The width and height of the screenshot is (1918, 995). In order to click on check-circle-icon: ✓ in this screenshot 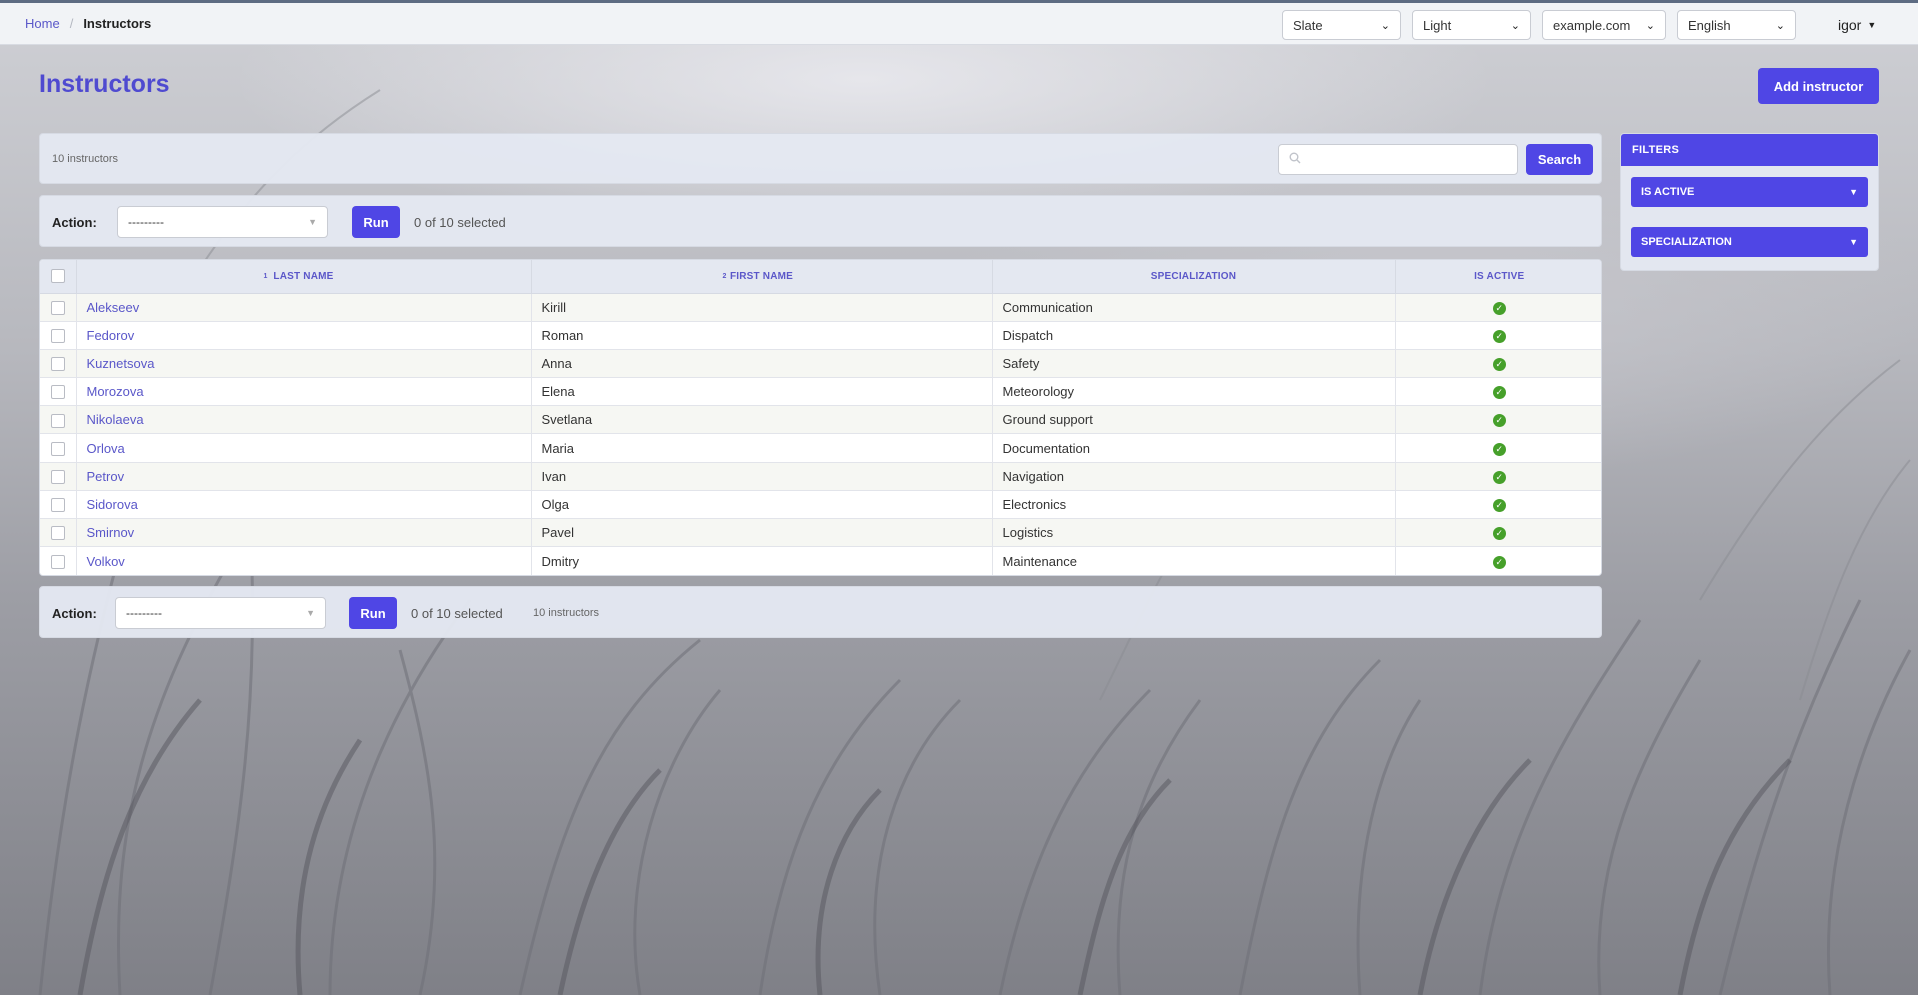, I will do `click(1499, 393)`.